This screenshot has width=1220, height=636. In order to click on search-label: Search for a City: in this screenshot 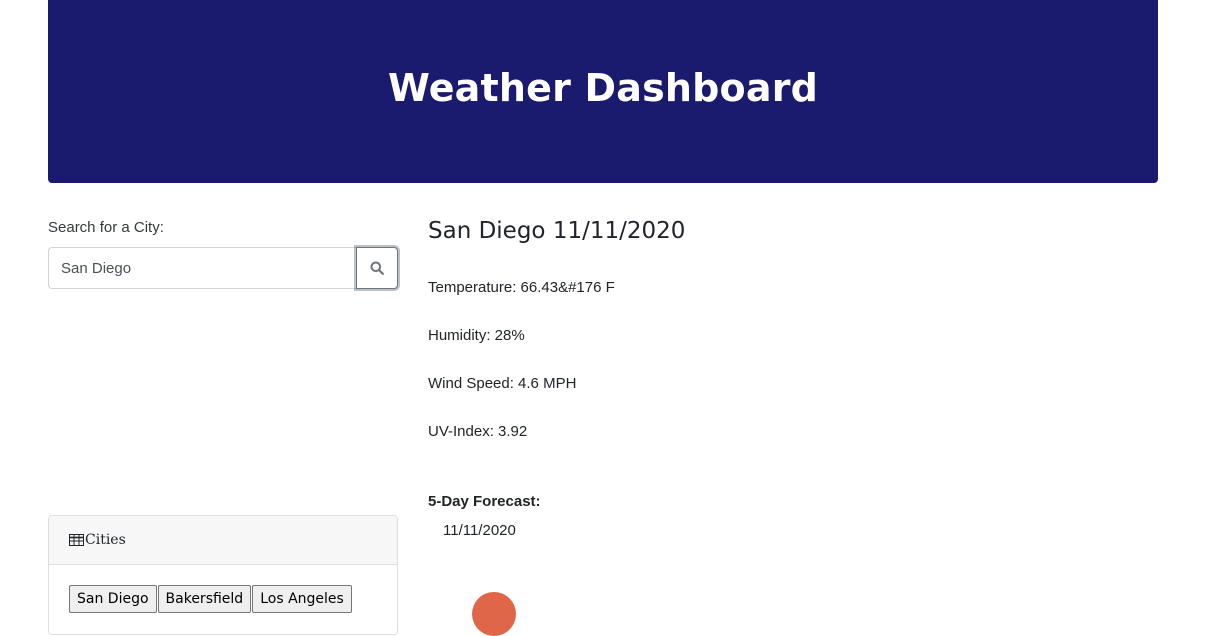, I will do `click(106, 227)`.